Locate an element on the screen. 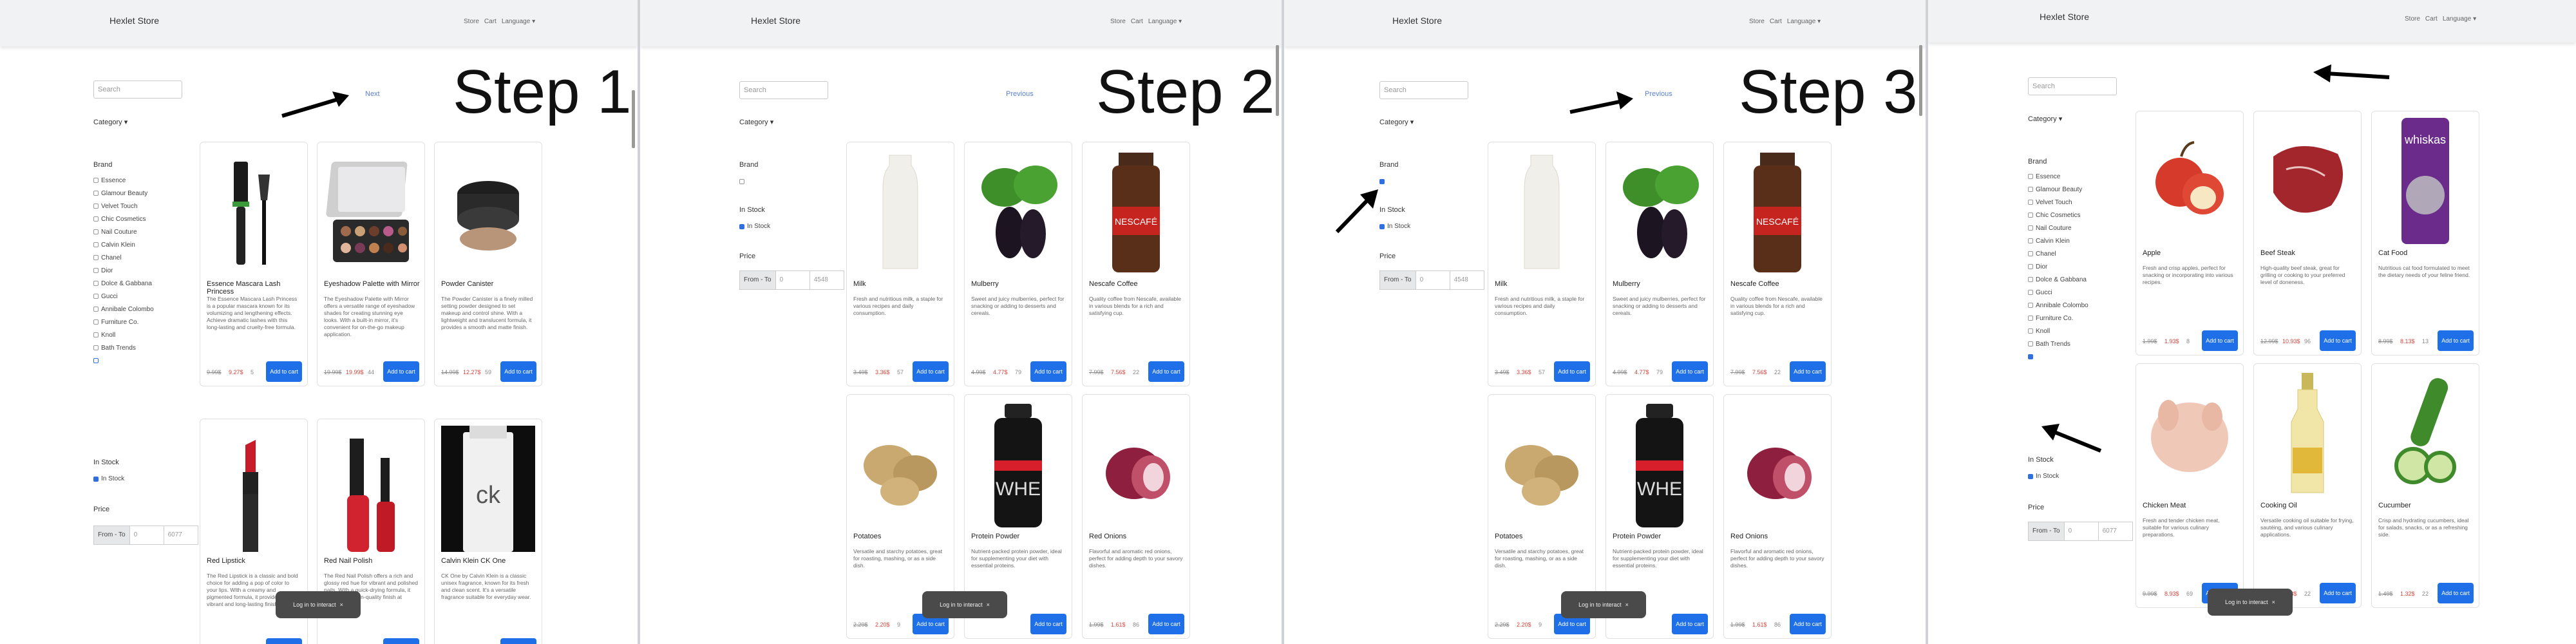 The width and height of the screenshot is (2576, 644). product-name: Chicken Meat is located at coordinates (2165, 506).